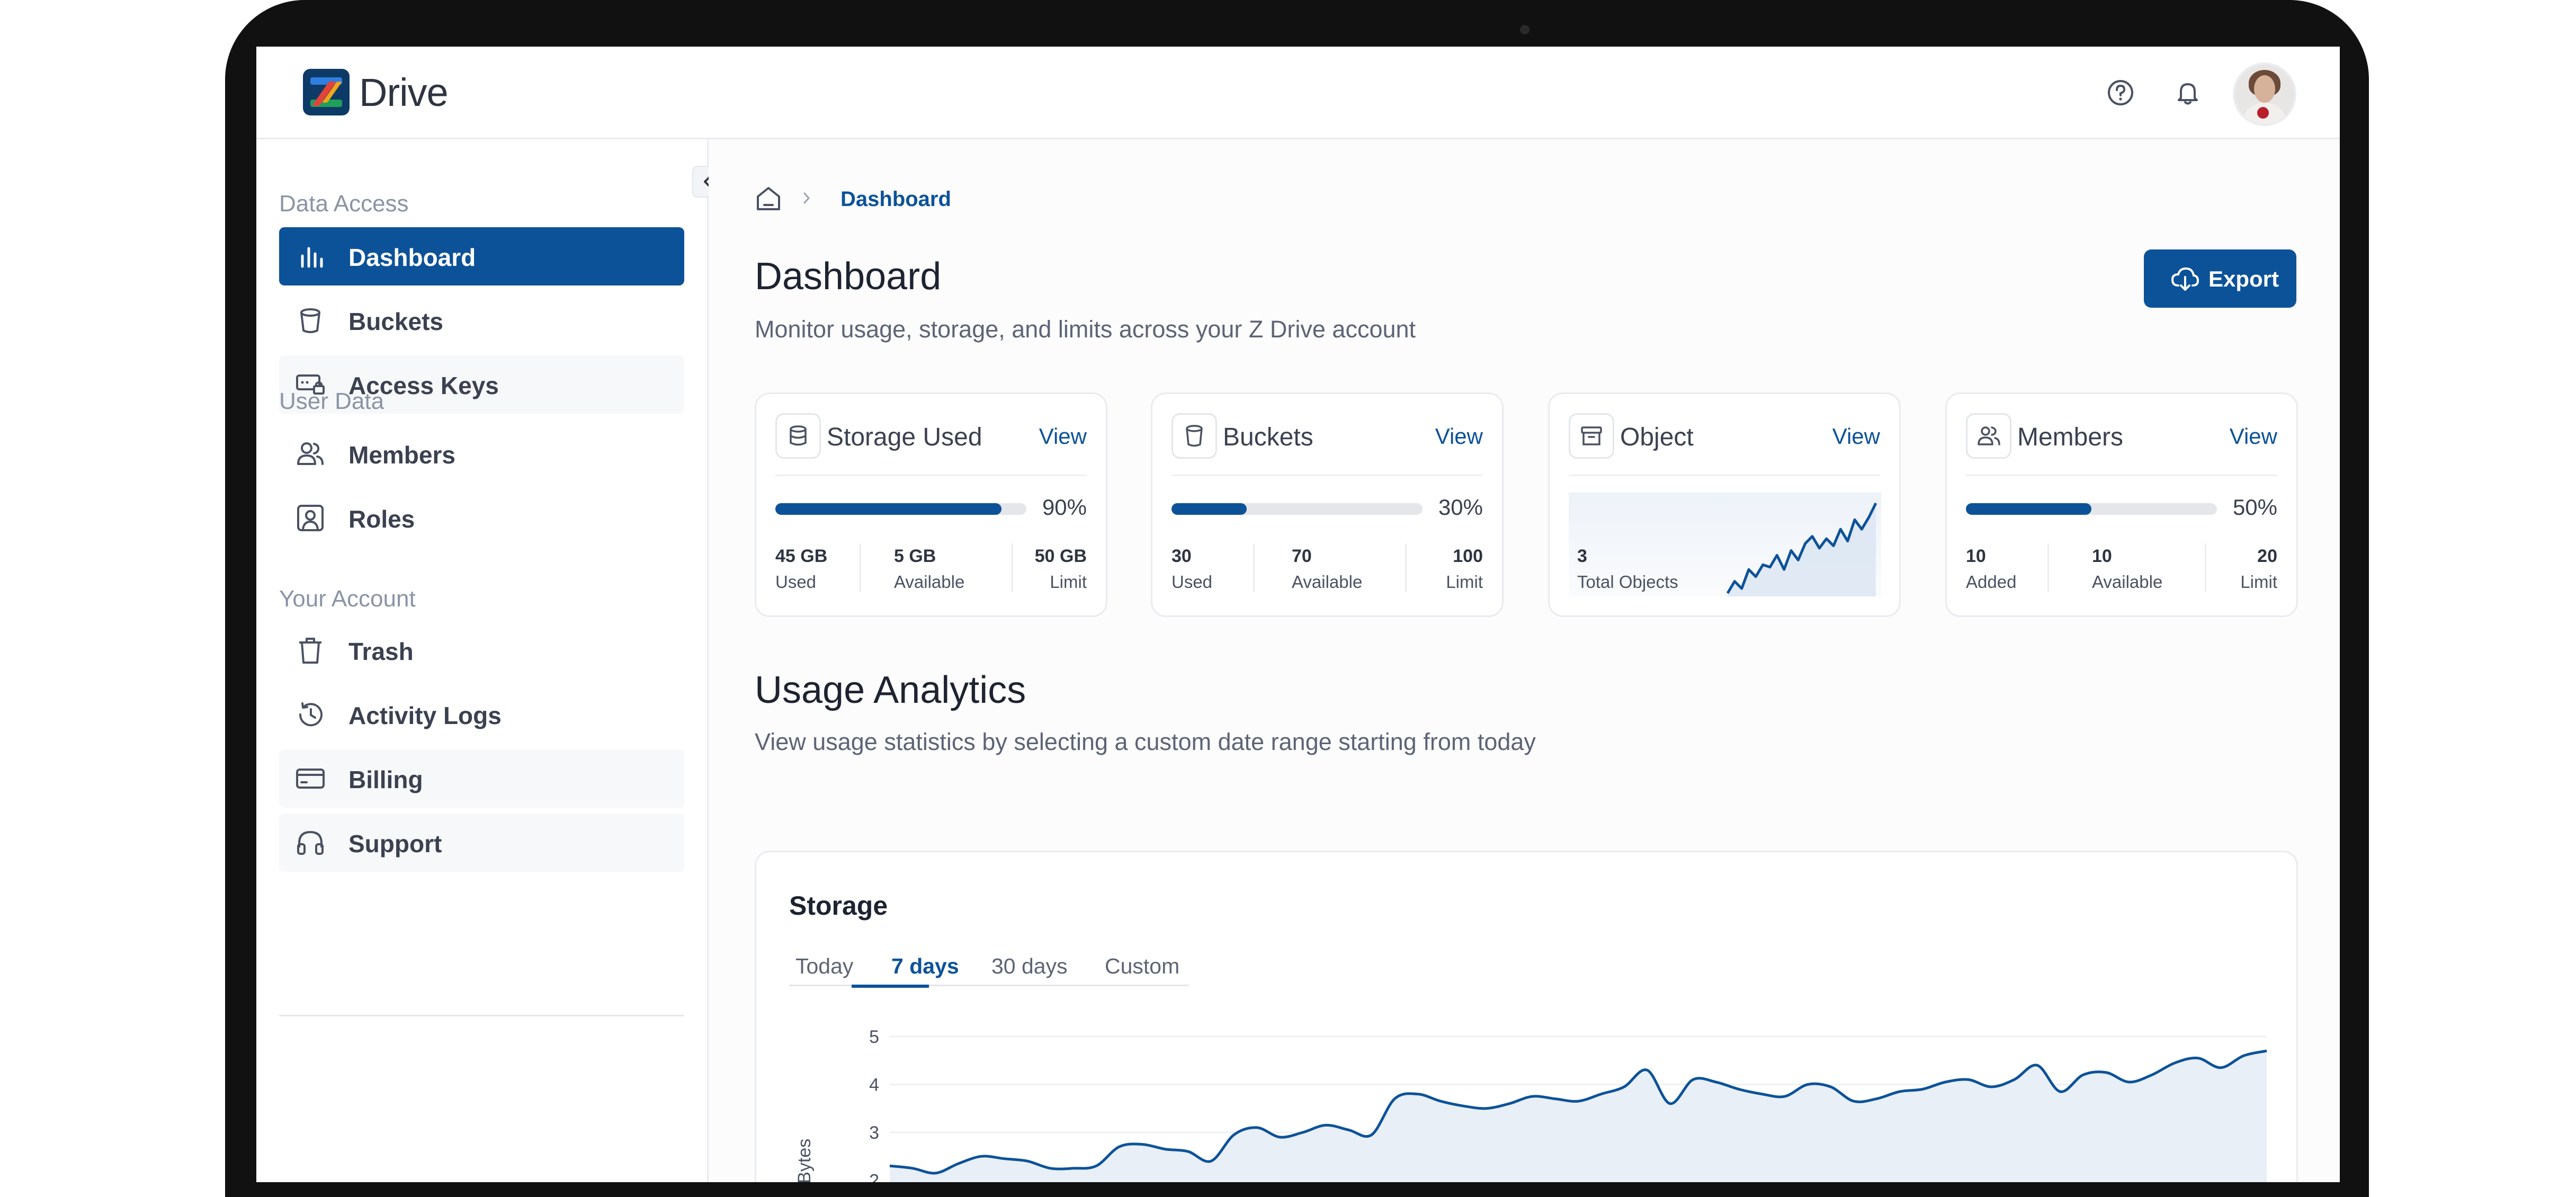 This screenshot has width=2576, height=1197. I want to click on y-tick-label: 5, so click(874, 1037).